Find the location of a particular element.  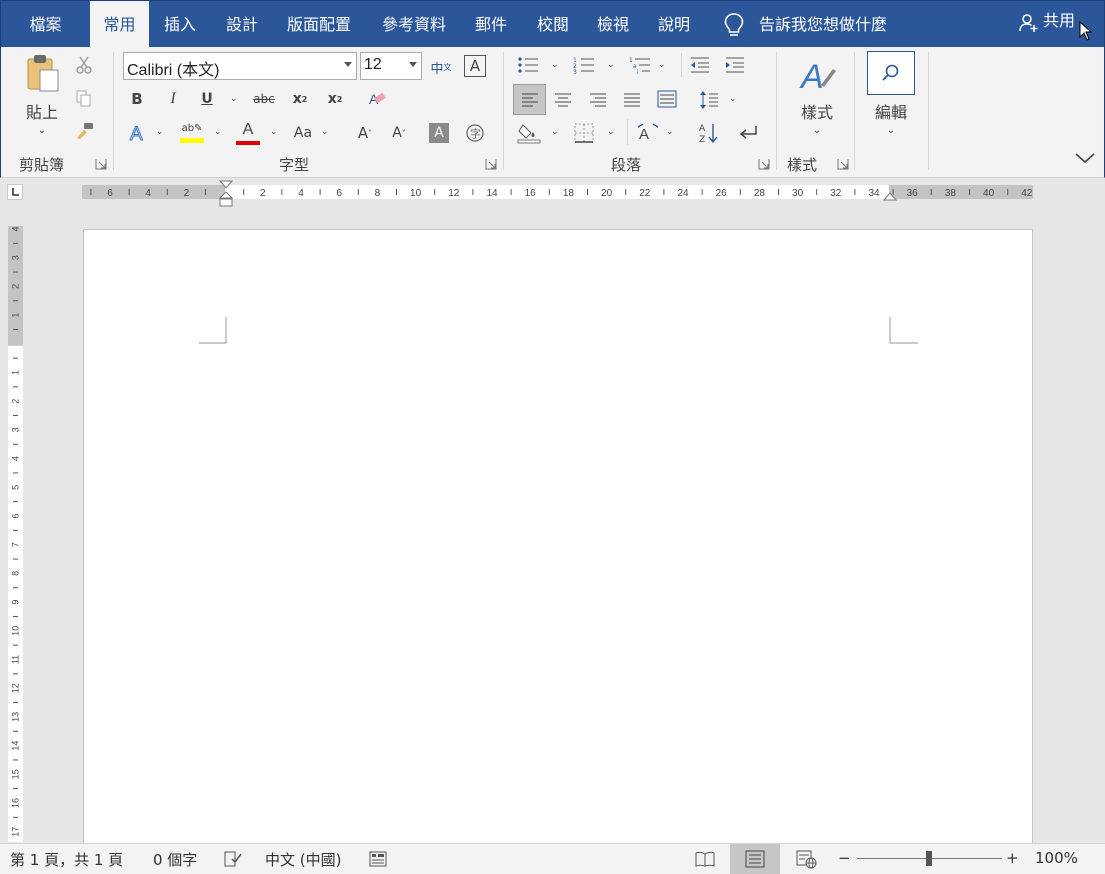

ruler-label: 42 is located at coordinates (1027, 193).